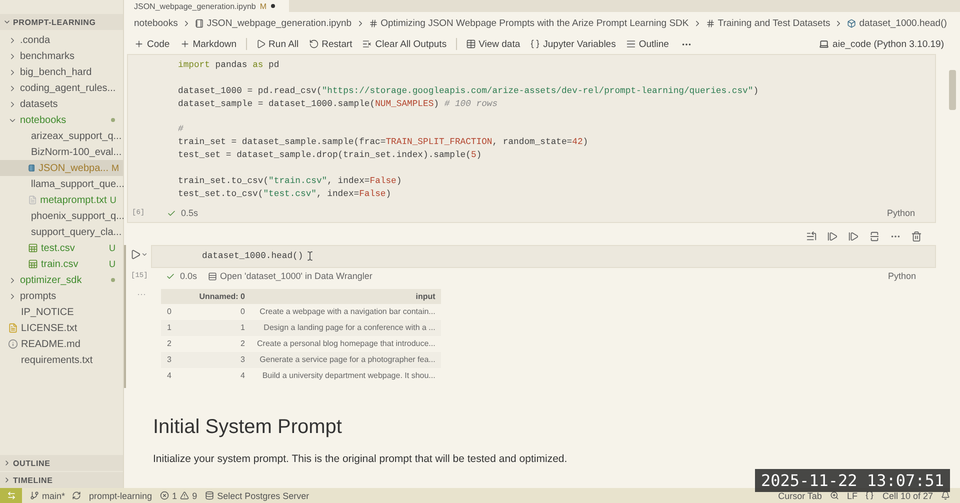 Image resolution: width=960 pixels, height=503 pixels. What do you see at coordinates (277, 44) in the screenshot?
I see `toolbar-button: Run All` at bounding box center [277, 44].